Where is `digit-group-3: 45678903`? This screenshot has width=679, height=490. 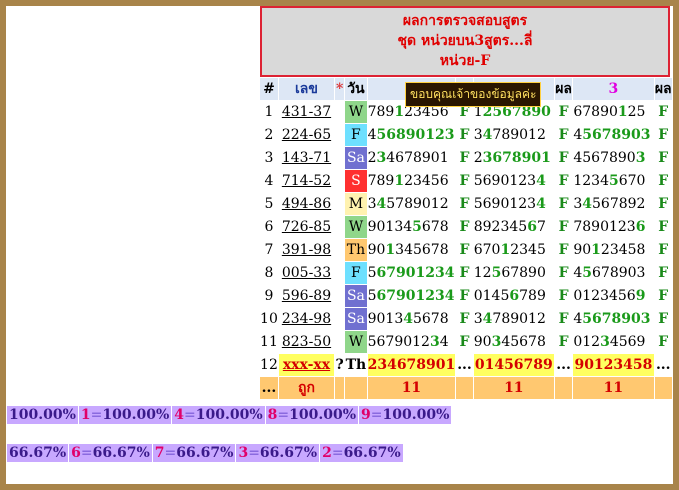 digit-group-3: 45678903 is located at coordinates (613, 135).